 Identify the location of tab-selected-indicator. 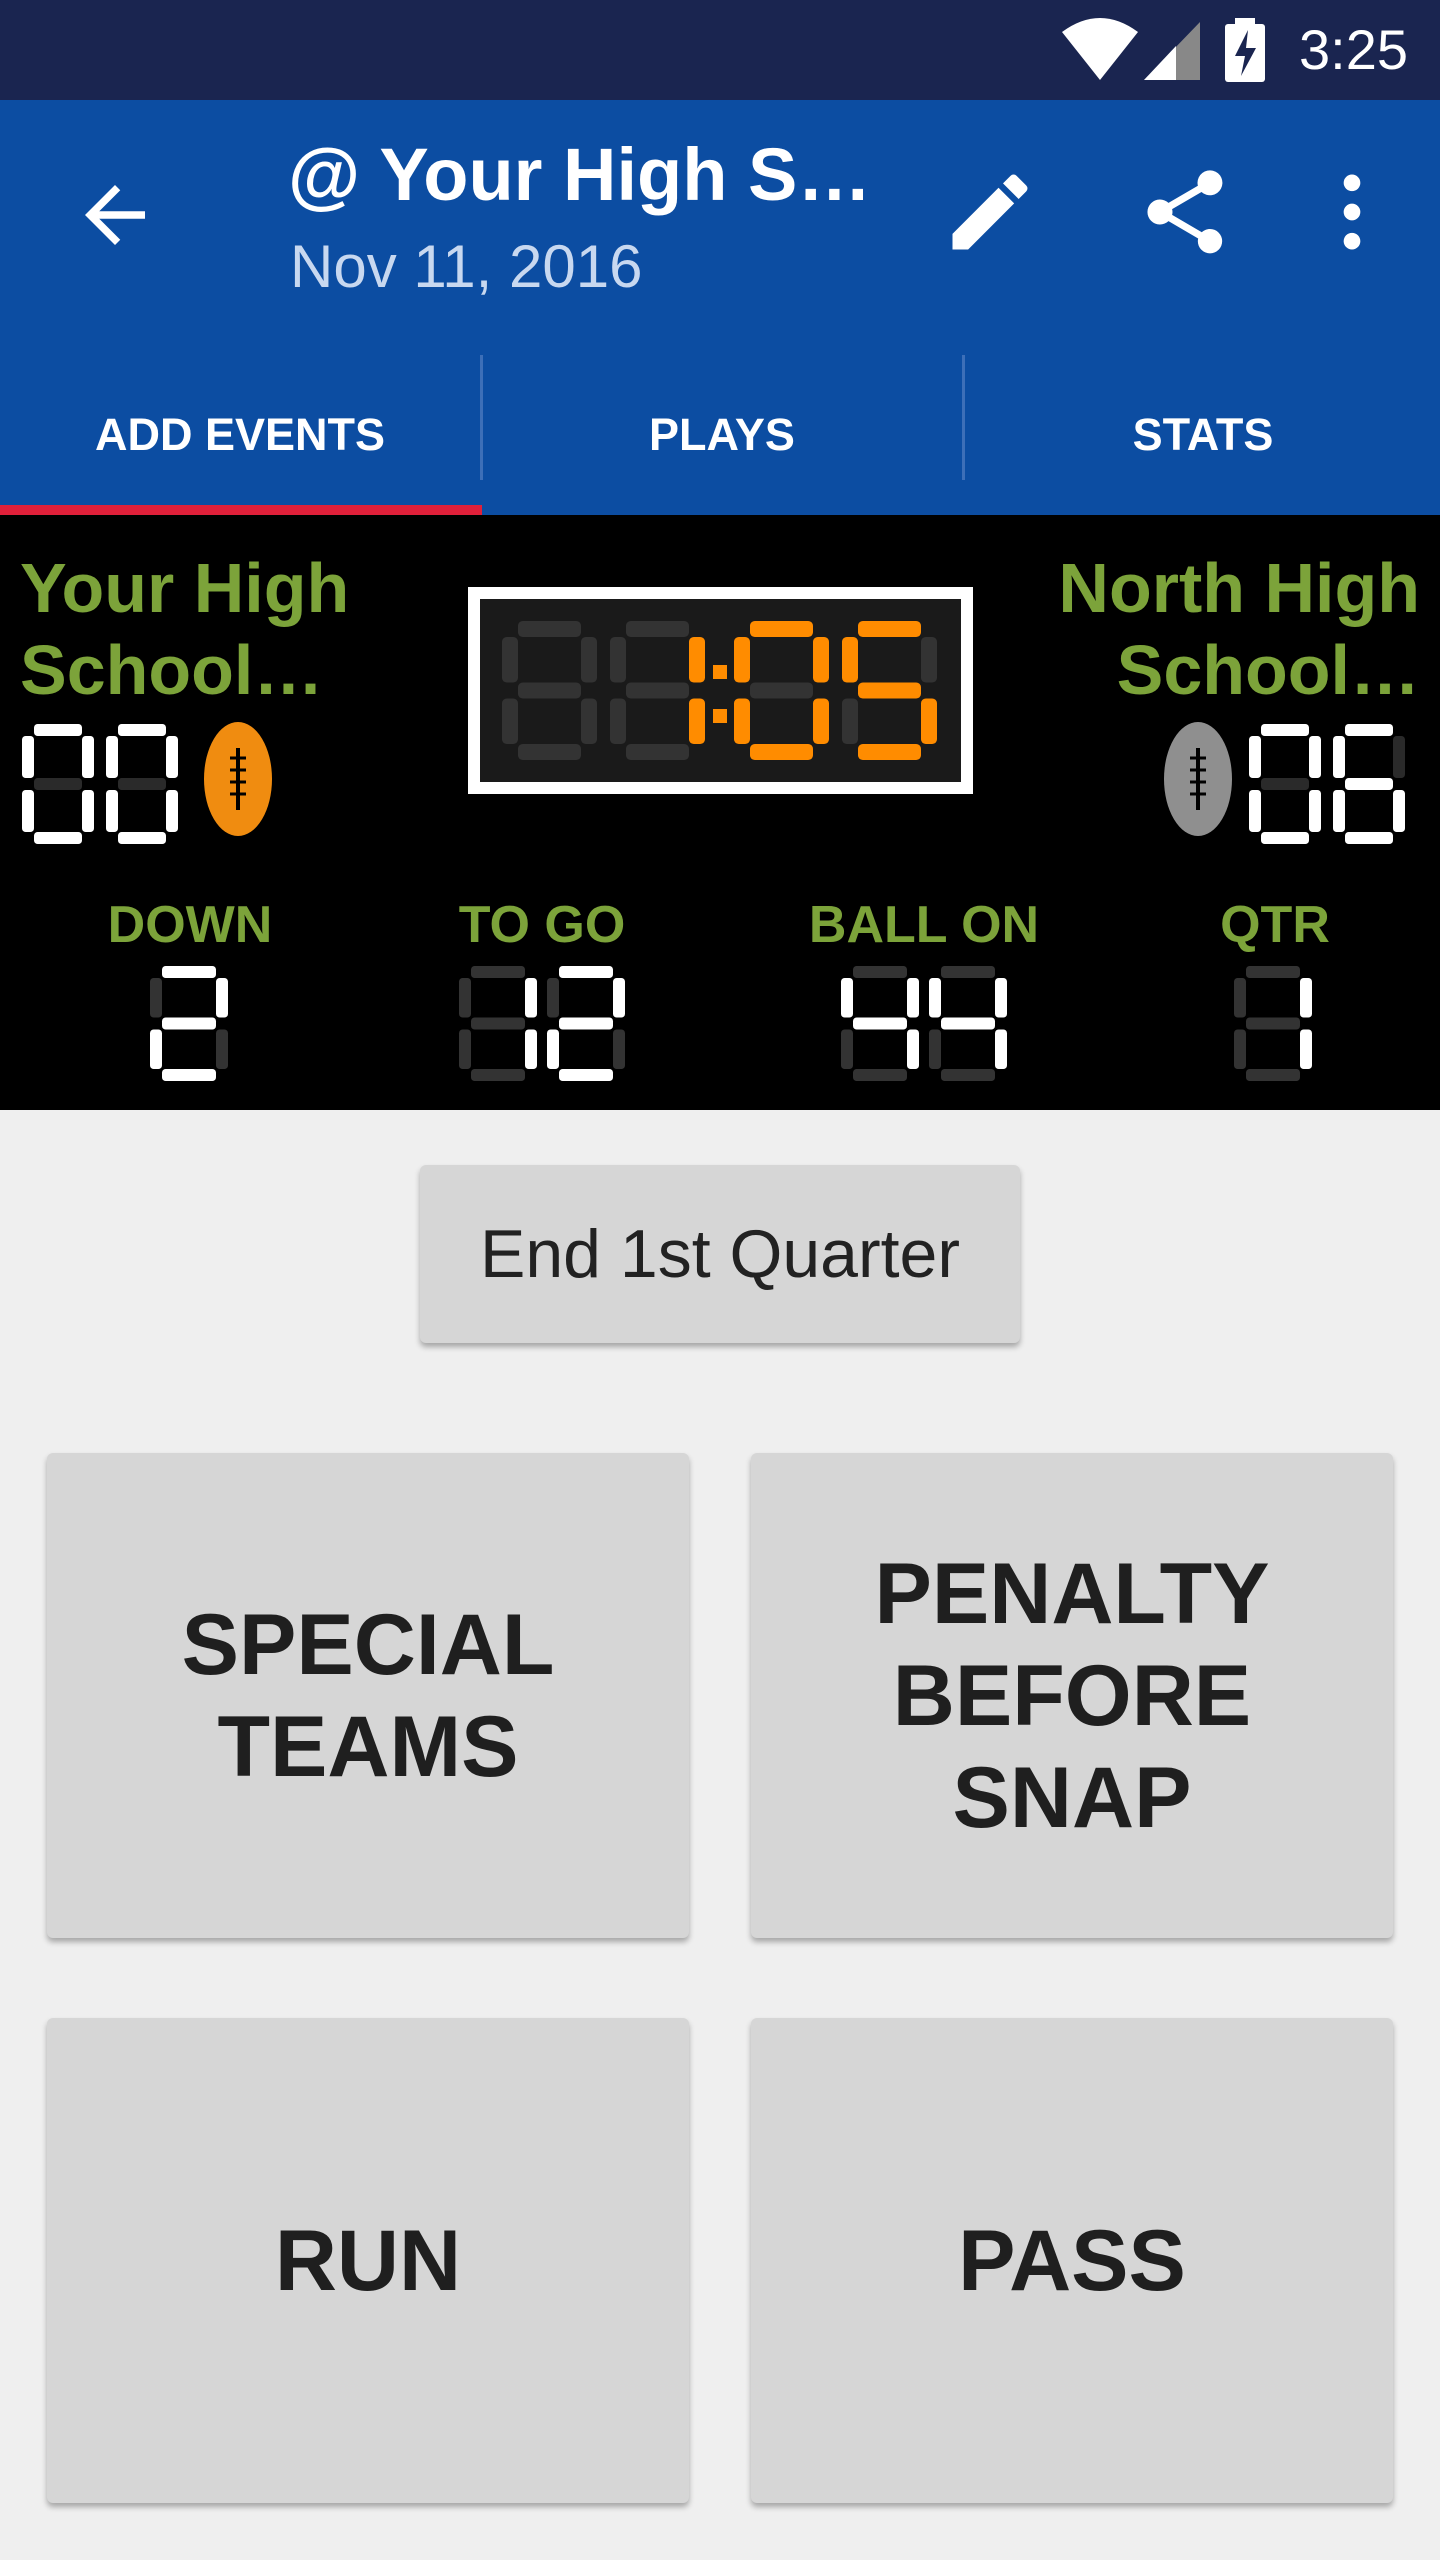
(241, 510).